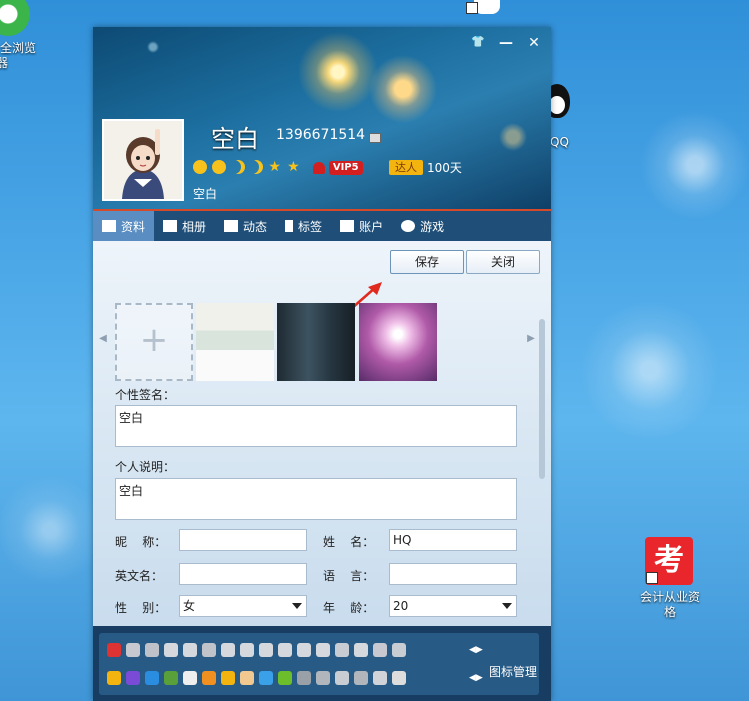  I want to click on nickname-field, so click(243, 540).